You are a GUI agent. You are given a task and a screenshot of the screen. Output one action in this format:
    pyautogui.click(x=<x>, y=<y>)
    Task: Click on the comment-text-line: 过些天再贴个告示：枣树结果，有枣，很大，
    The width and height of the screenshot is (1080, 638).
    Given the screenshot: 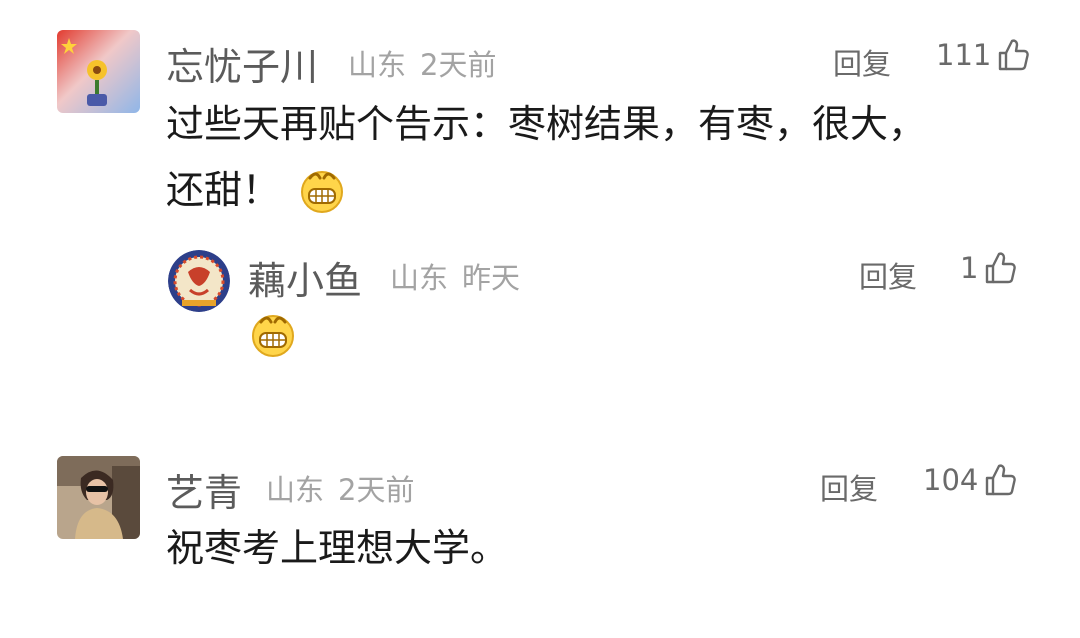 What is the action you would take?
    pyautogui.click(x=546, y=124)
    